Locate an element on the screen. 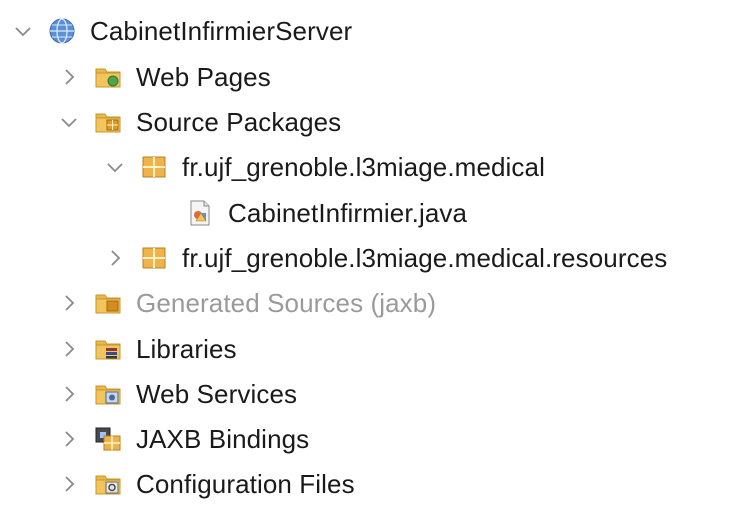  tree-node-label: CabinetInfirmier.java is located at coordinates (348, 213).